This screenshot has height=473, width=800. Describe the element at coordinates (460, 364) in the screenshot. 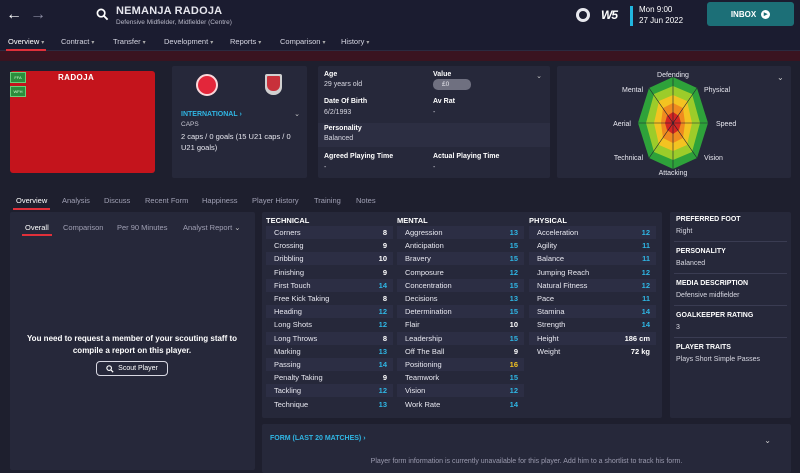

I see `attribute-row: Positioning 16` at that location.